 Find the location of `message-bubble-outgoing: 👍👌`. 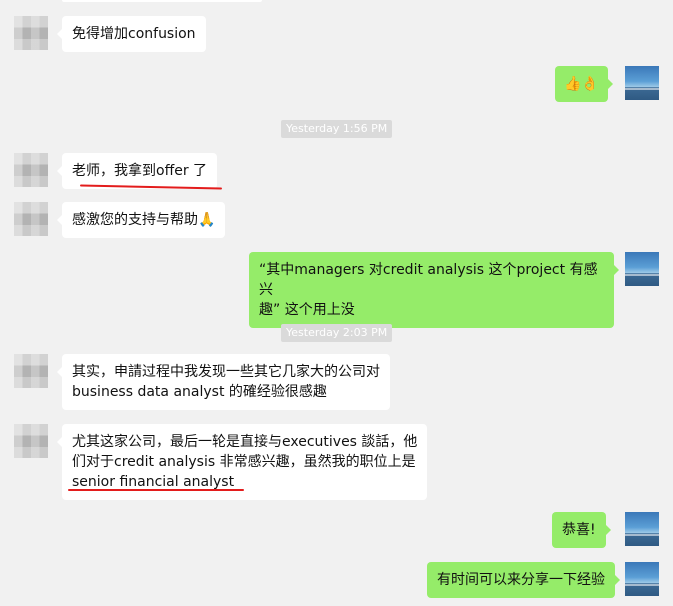

message-bubble-outgoing: 👍👌 is located at coordinates (584, 84).